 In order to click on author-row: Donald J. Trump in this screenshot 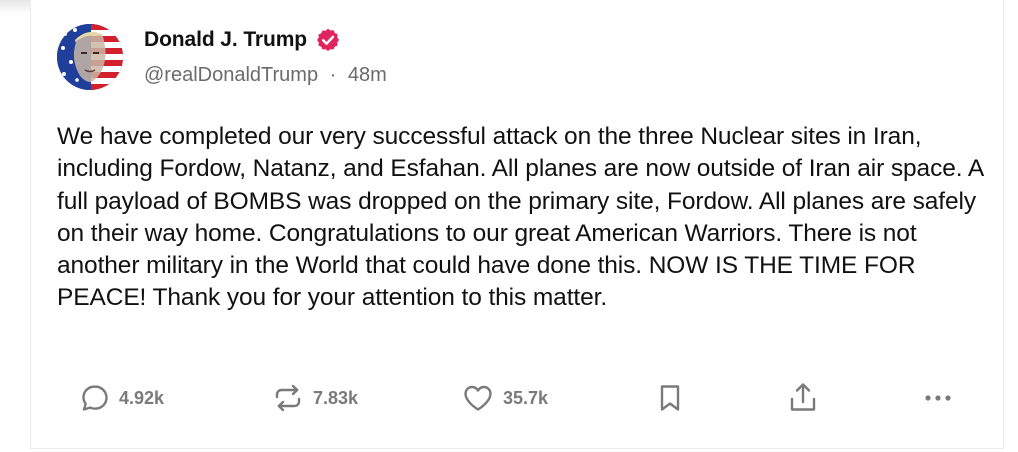, I will do `click(242, 40)`.